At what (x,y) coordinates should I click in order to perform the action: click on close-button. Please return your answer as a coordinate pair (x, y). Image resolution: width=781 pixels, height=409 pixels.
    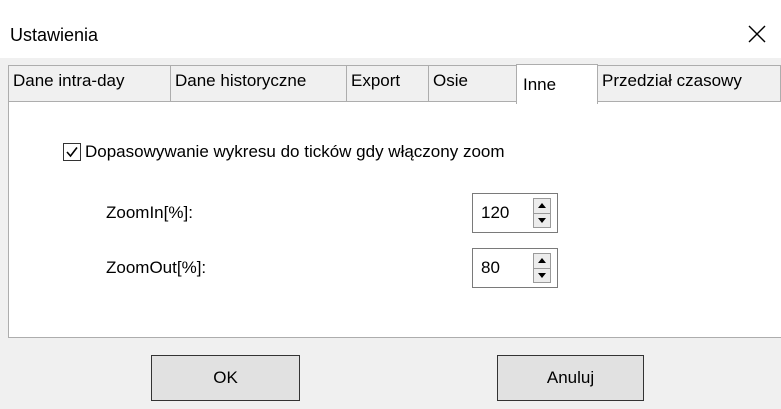
    Looking at the image, I should click on (757, 34).